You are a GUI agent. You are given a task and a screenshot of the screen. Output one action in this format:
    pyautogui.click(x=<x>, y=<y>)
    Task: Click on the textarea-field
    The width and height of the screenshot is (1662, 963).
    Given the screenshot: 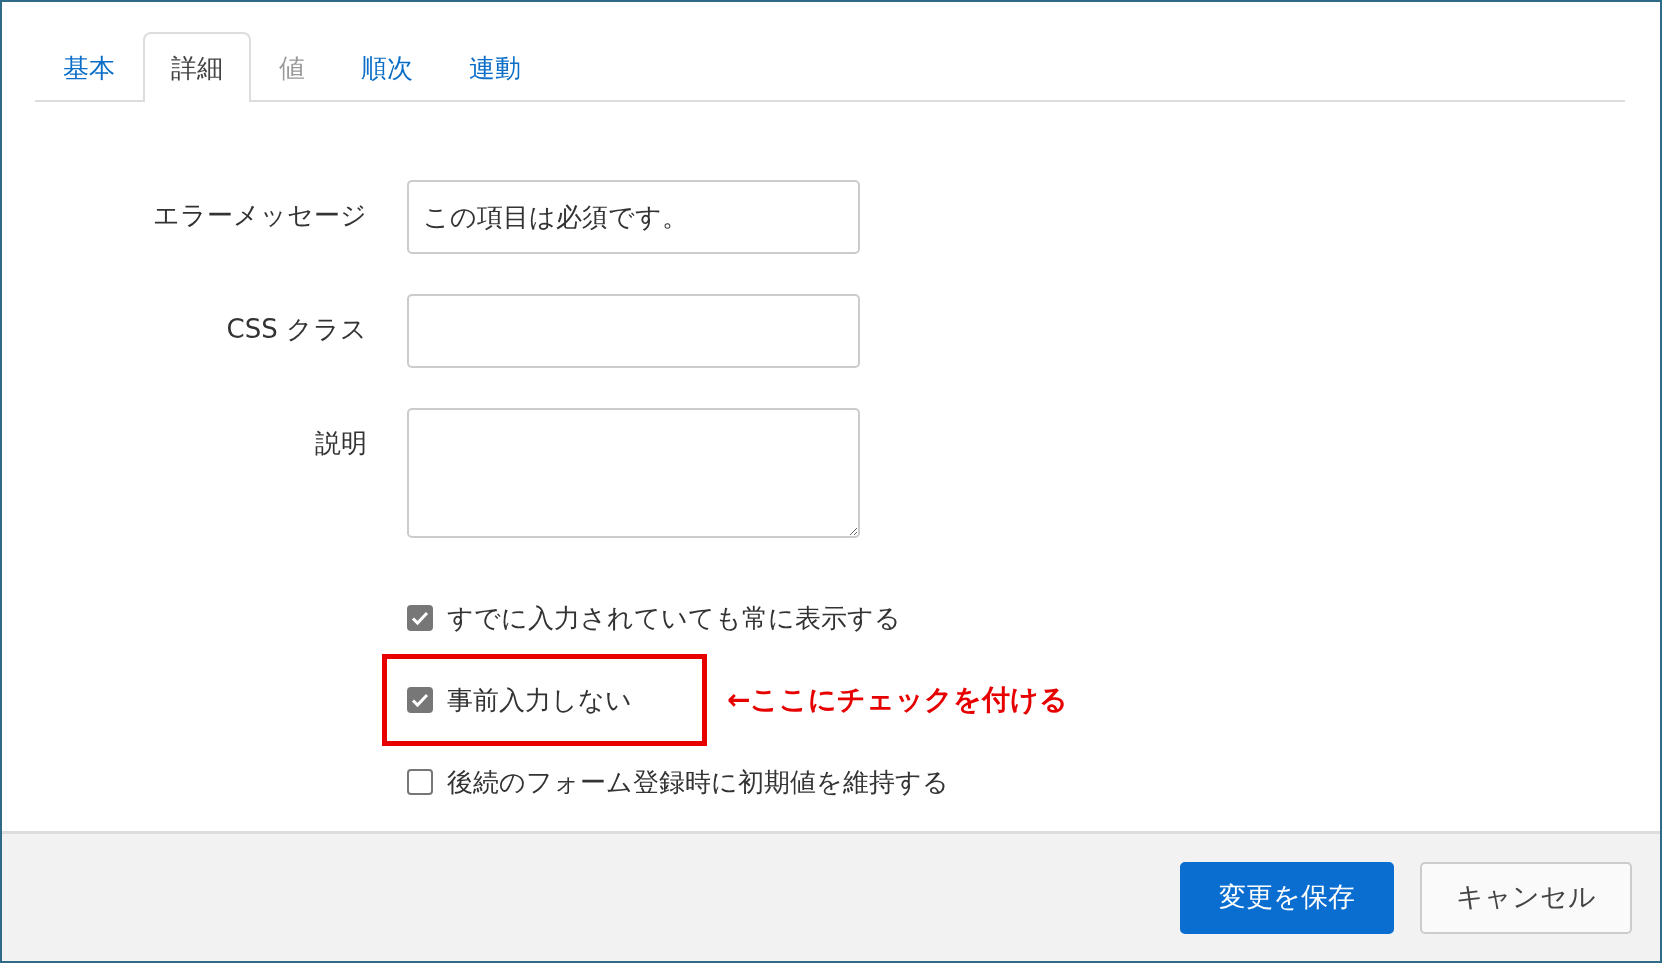 What is the action you would take?
    pyautogui.click(x=633, y=473)
    